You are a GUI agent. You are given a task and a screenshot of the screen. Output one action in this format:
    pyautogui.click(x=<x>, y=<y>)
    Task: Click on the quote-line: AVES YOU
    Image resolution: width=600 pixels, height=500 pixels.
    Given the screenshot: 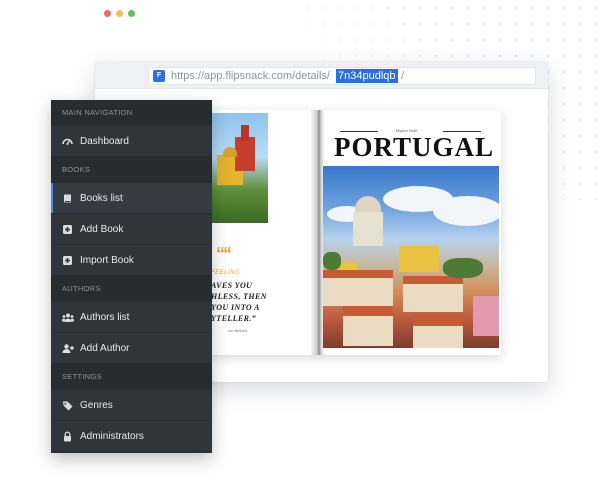 What is the action you would take?
    pyautogui.click(x=232, y=285)
    